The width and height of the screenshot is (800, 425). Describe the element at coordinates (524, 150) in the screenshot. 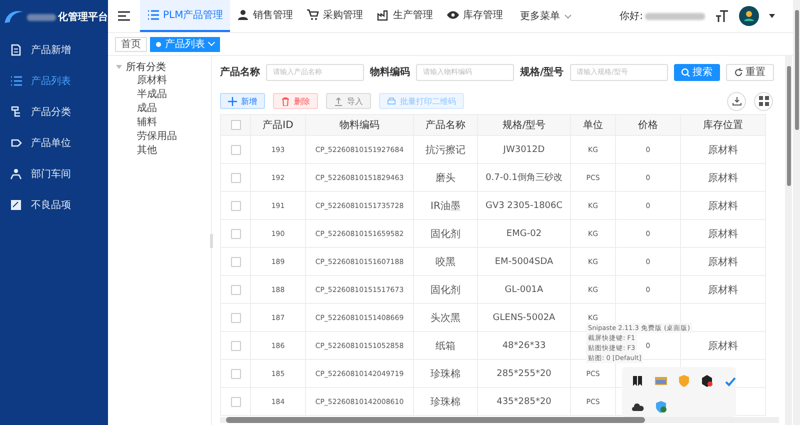

I see `table-cell: JW3012D` at that location.